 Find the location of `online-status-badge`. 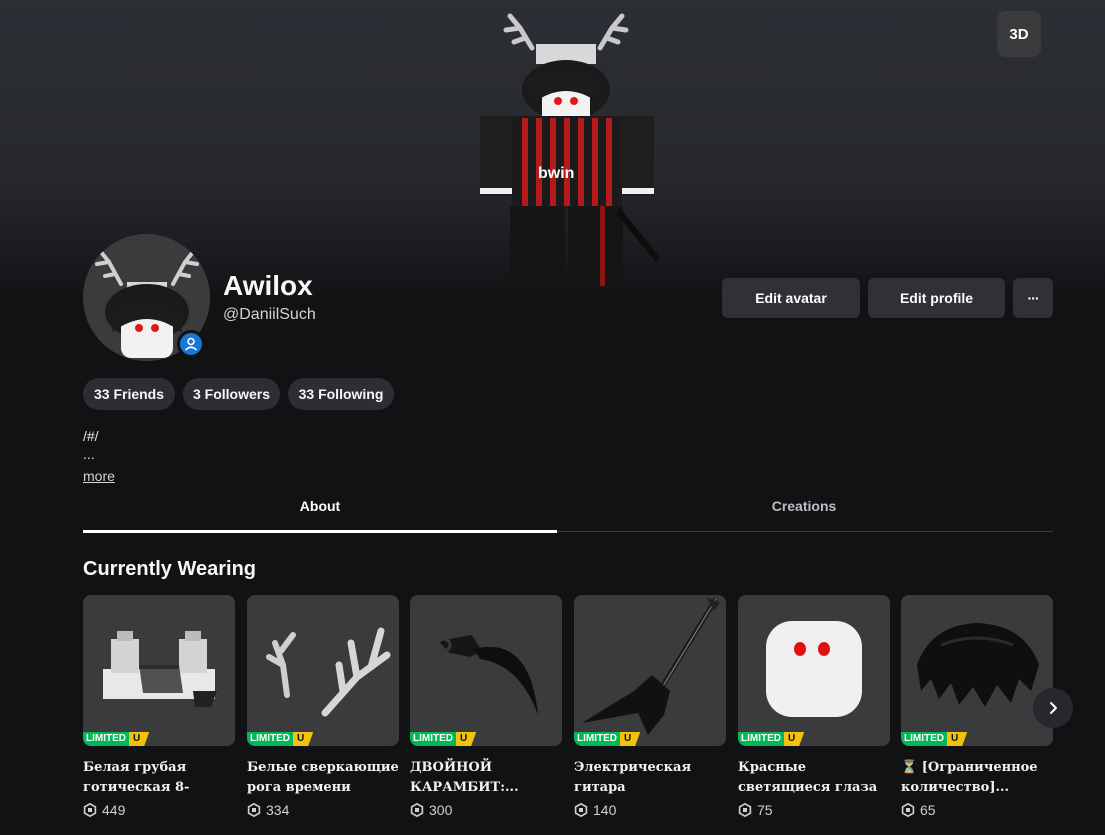

online-status-badge is located at coordinates (191, 344).